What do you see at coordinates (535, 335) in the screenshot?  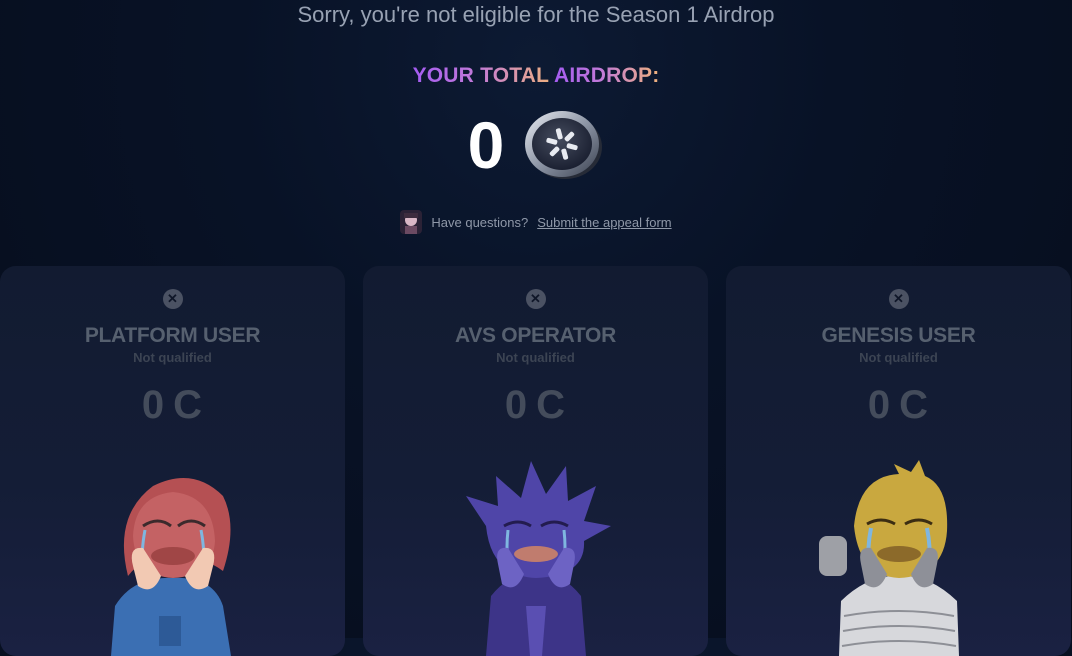 I see `card-title: AVS OPERATOR` at bounding box center [535, 335].